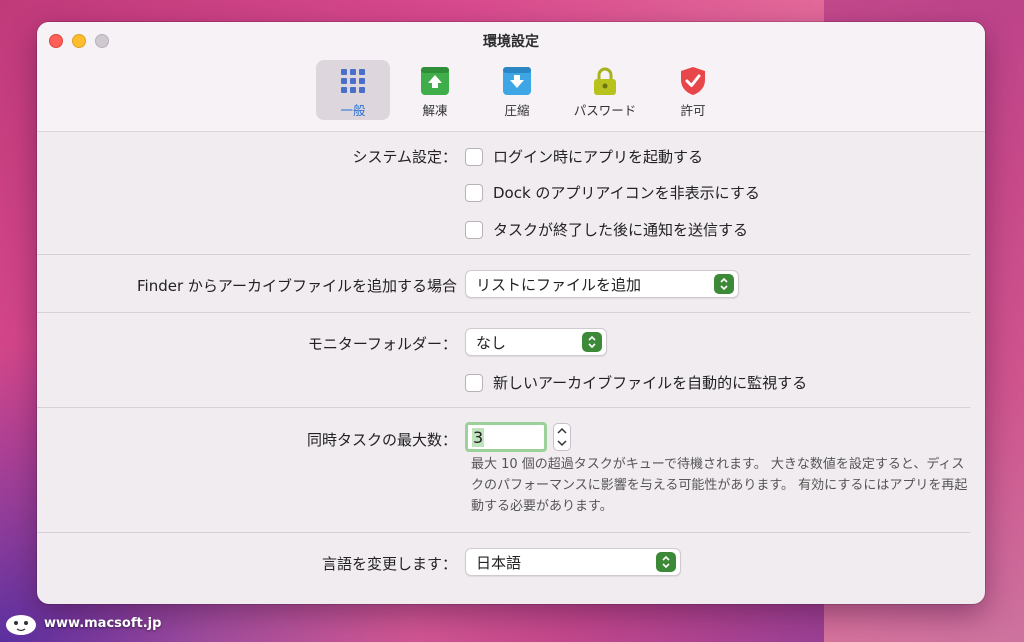 This screenshot has height=642, width=1024. I want to click on tab-compress: 圧縮, so click(517, 90).